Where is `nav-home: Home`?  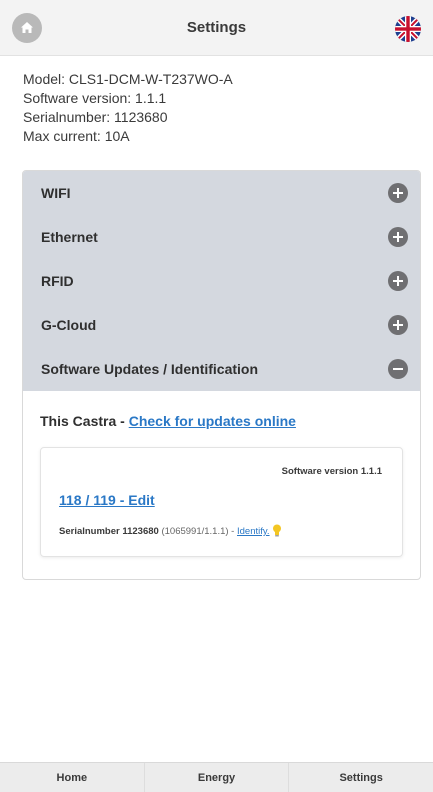
nav-home: Home is located at coordinates (72, 777).